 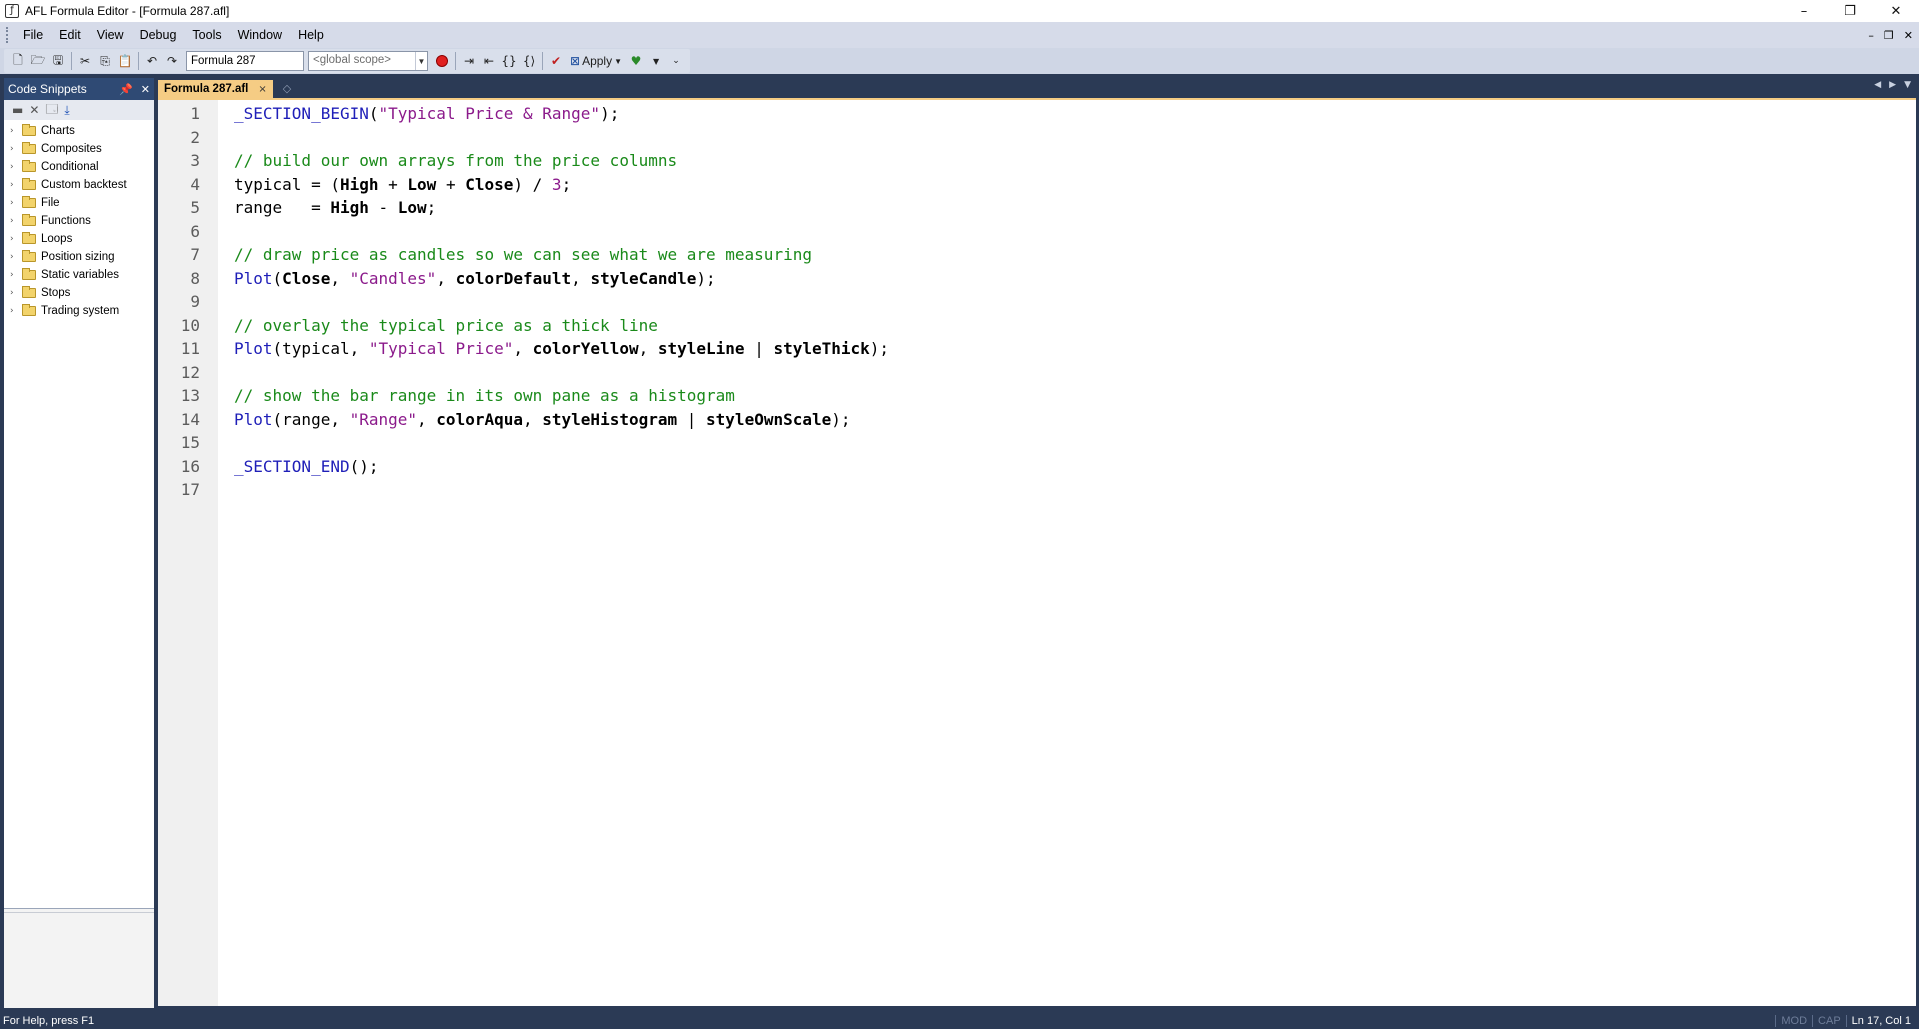 What do you see at coordinates (195, 137) in the screenshot?
I see `line-number: 2` at bounding box center [195, 137].